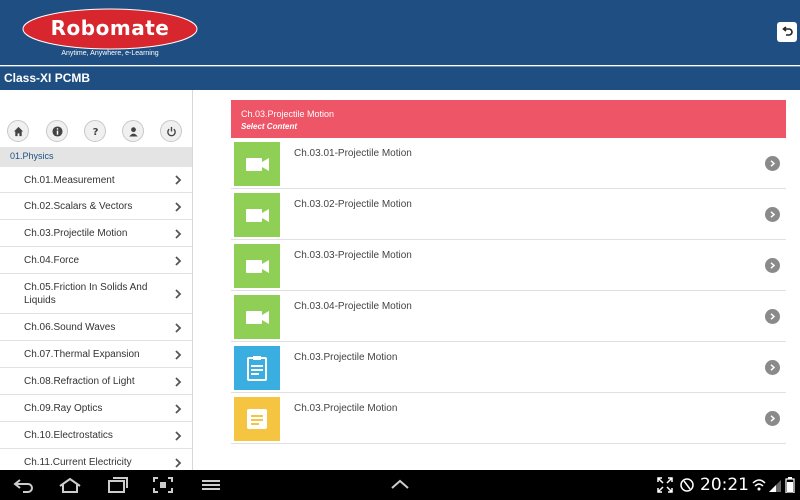  I want to click on sidebar-chapter-item: Ch.10.Electrostatics, so click(96, 435).